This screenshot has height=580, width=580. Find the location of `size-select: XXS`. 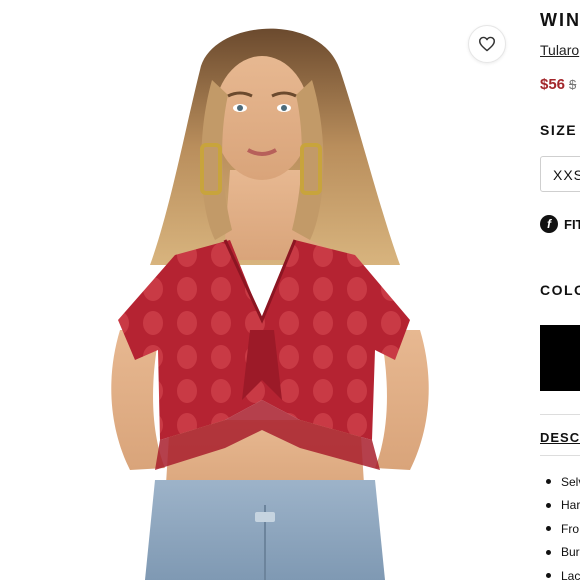

size-select: XXS is located at coordinates (560, 174).